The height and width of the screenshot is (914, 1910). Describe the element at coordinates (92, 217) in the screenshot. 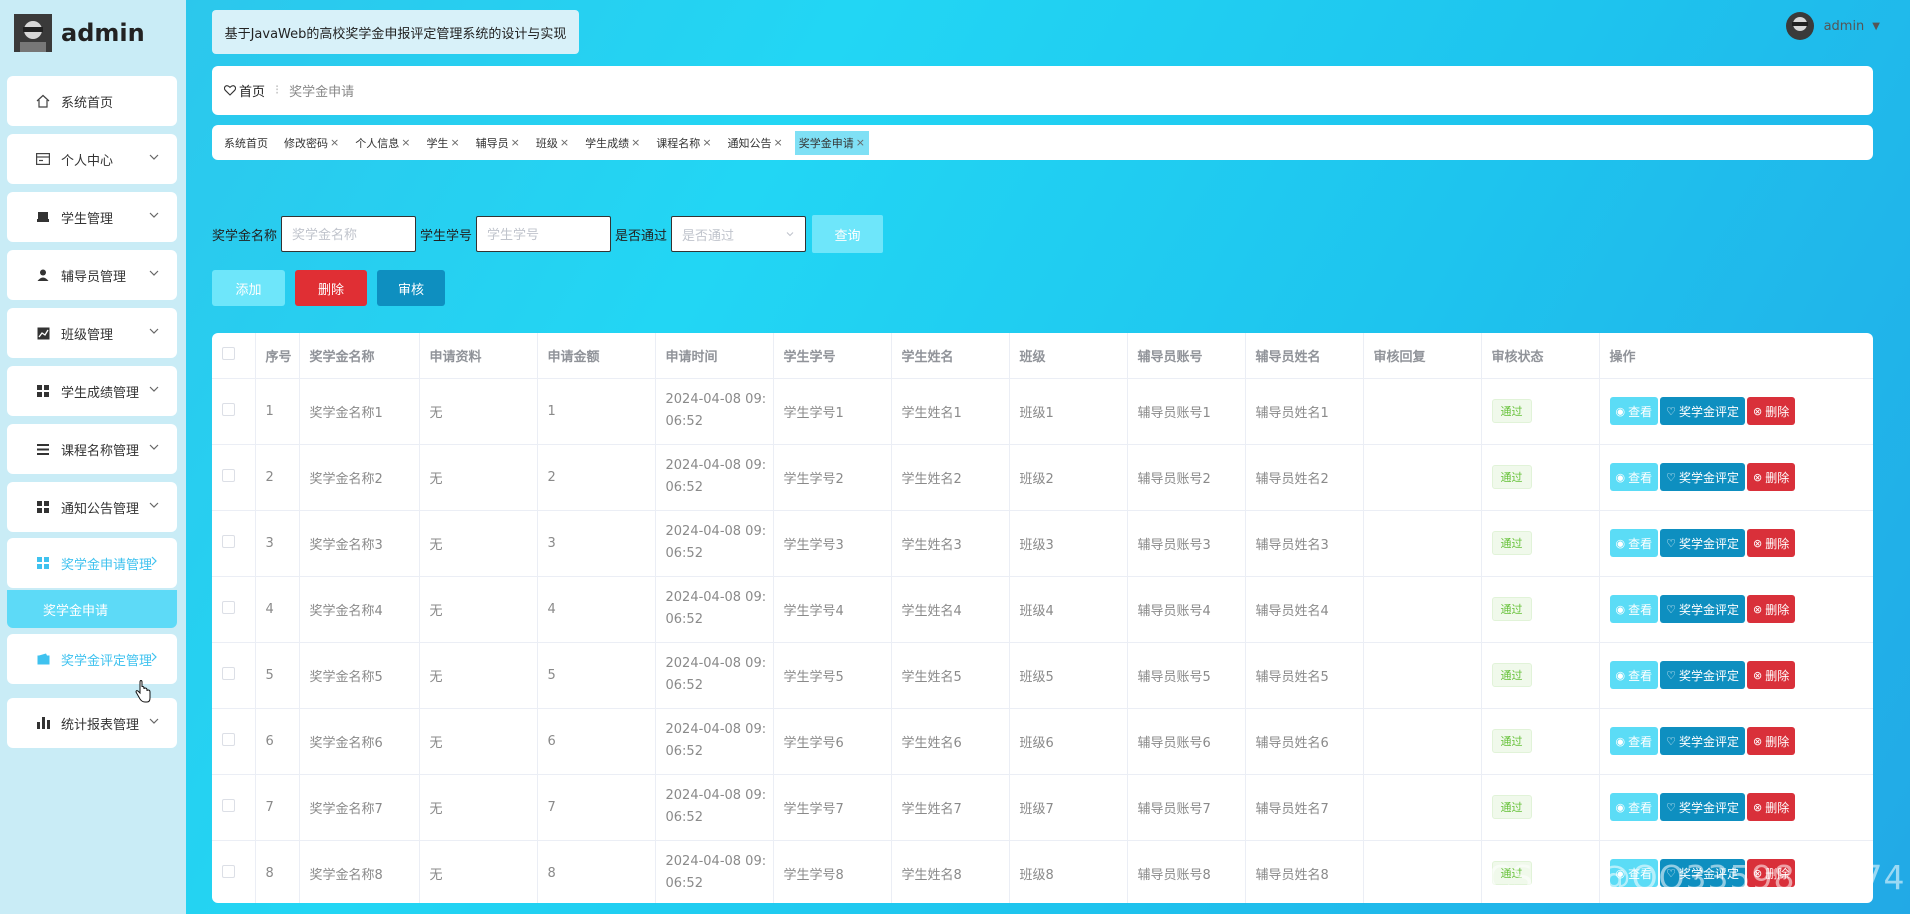

I see `sidebar-item-students: 学生管理` at that location.